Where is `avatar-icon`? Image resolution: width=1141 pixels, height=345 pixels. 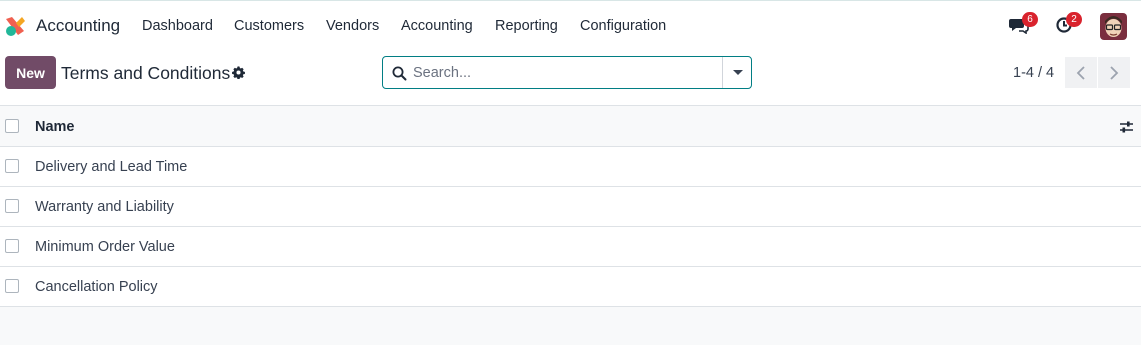
avatar-icon is located at coordinates (1113, 26).